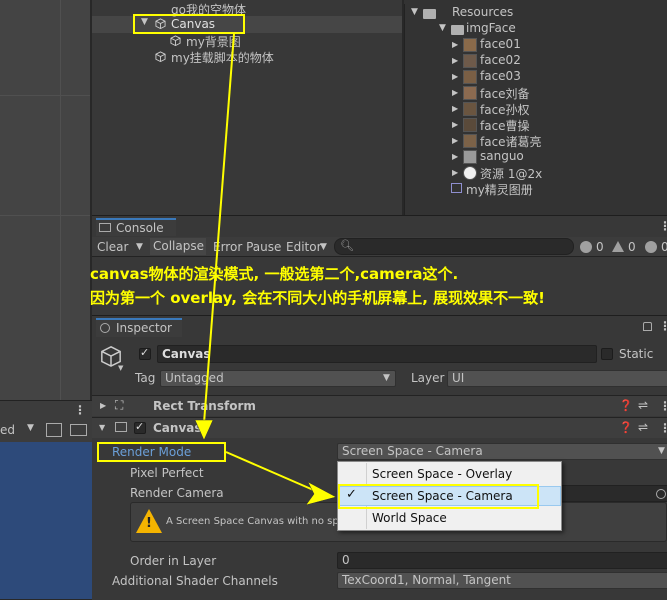 Image resolution: width=667 pixels, height=600 pixels. Describe the element at coordinates (454, 246) in the screenshot. I see `console-search-input: 🔍︎` at that location.